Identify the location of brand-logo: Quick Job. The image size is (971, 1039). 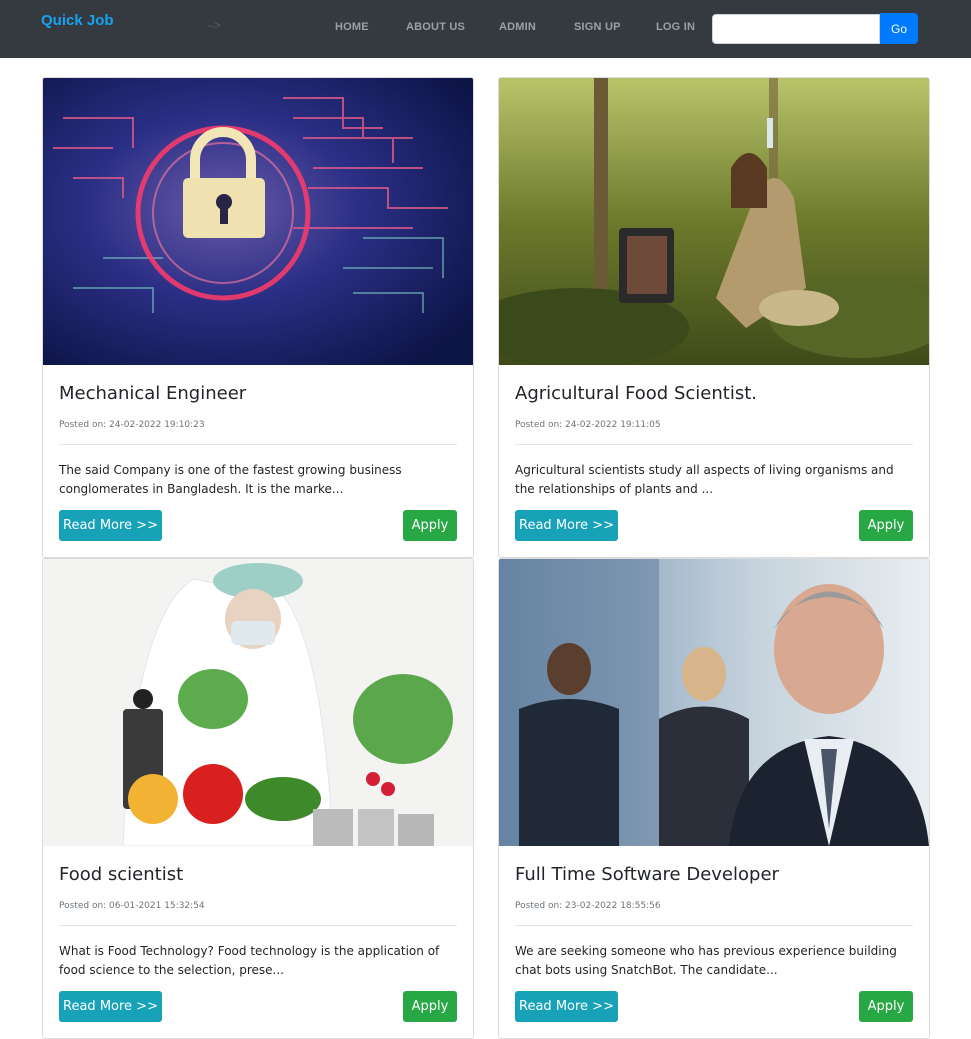
(77, 20).